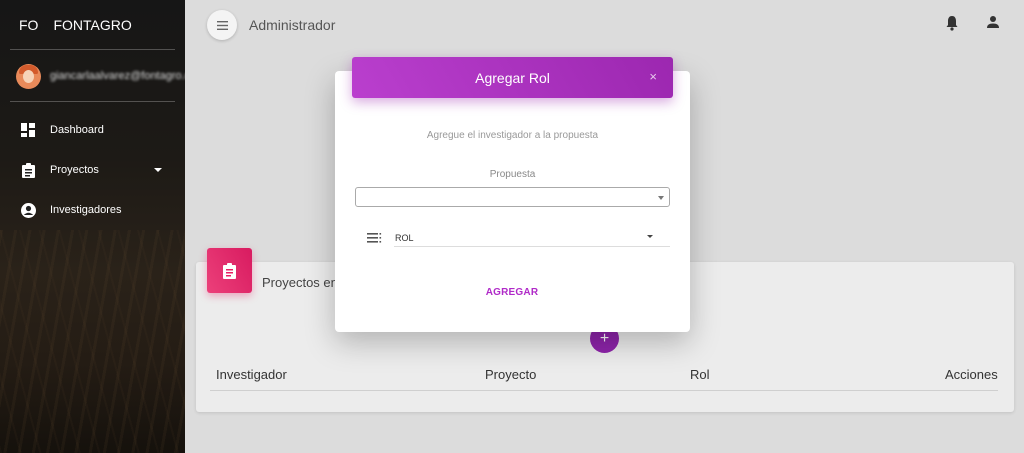 The image size is (1024, 453). Describe the element at coordinates (512, 174) in the screenshot. I see `propuesta-label: Propuesta` at that location.